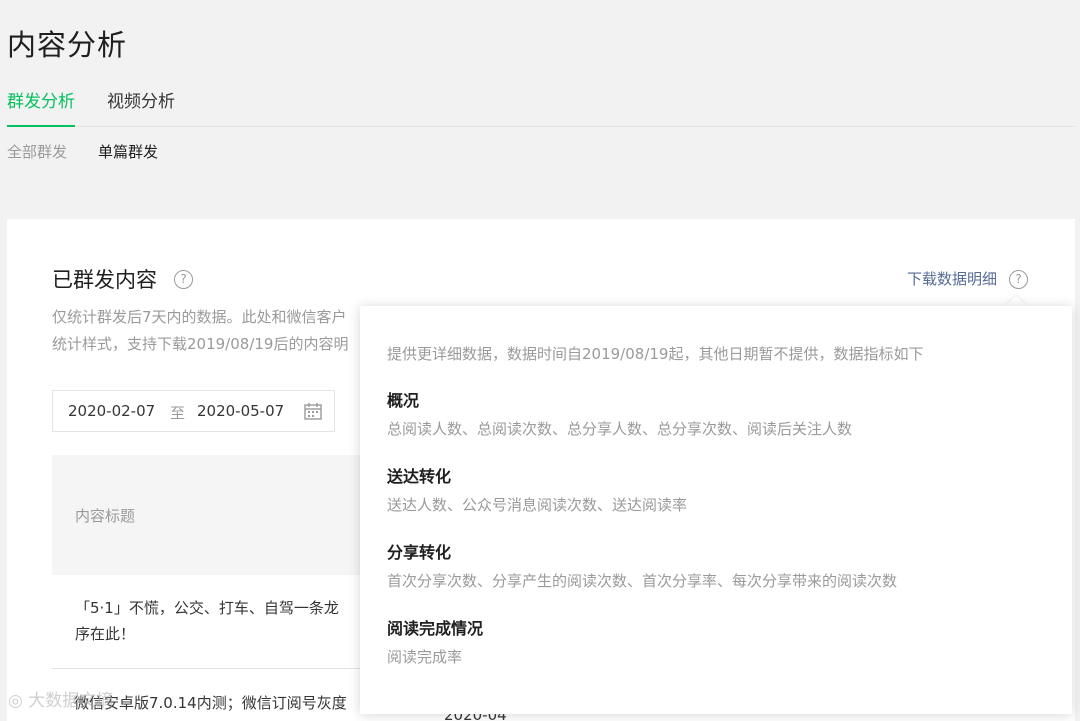 This screenshot has height=721, width=1080. Describe the element at coordinates (1018, 279) in the screenshot. I see `download-help-icon: ?` at that location.